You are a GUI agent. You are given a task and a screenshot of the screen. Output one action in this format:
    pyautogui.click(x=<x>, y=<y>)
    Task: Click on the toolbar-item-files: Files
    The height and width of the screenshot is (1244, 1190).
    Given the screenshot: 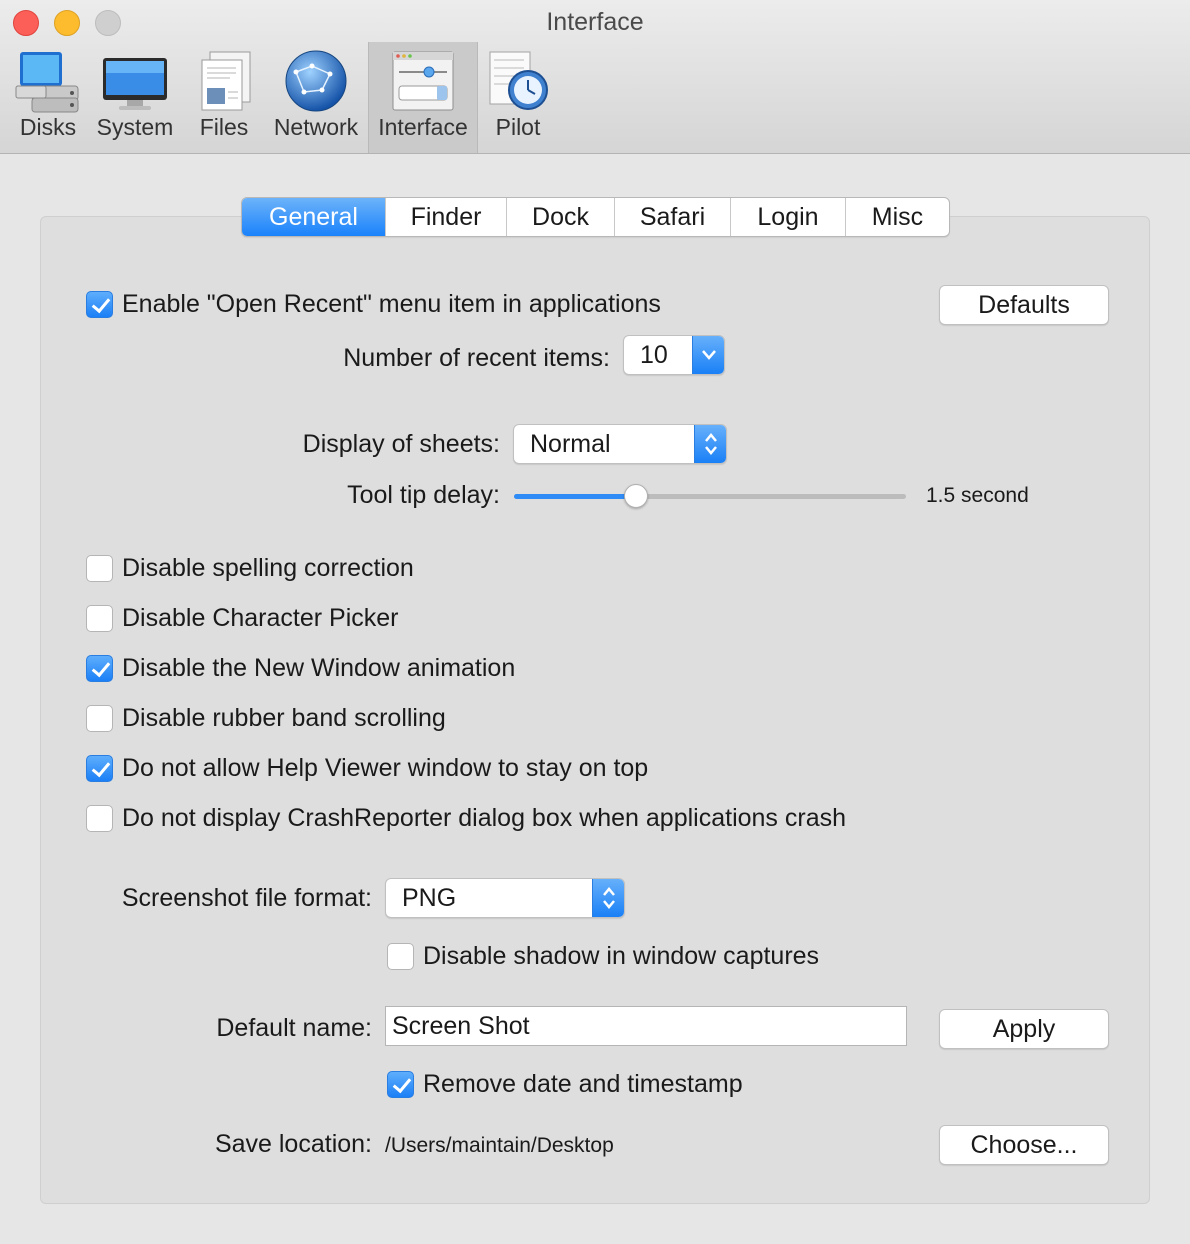 What is the action you would take?
    pyautogui.click(x=224, y=97)
    